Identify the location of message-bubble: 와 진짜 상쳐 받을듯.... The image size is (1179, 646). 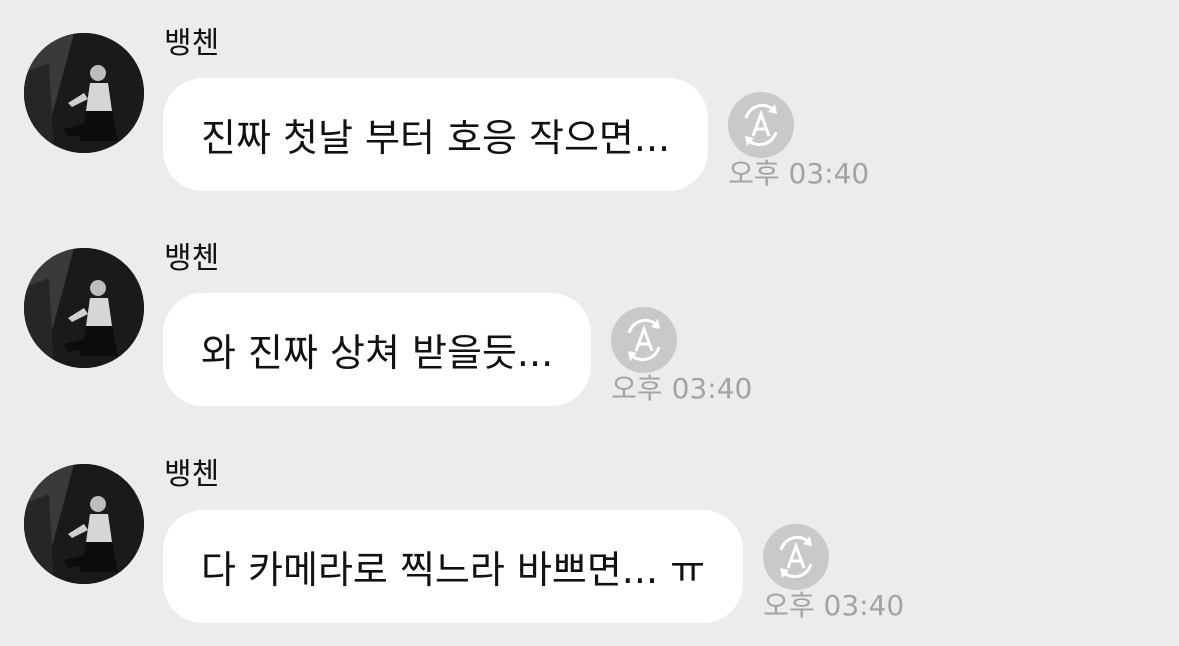
(377, 349).